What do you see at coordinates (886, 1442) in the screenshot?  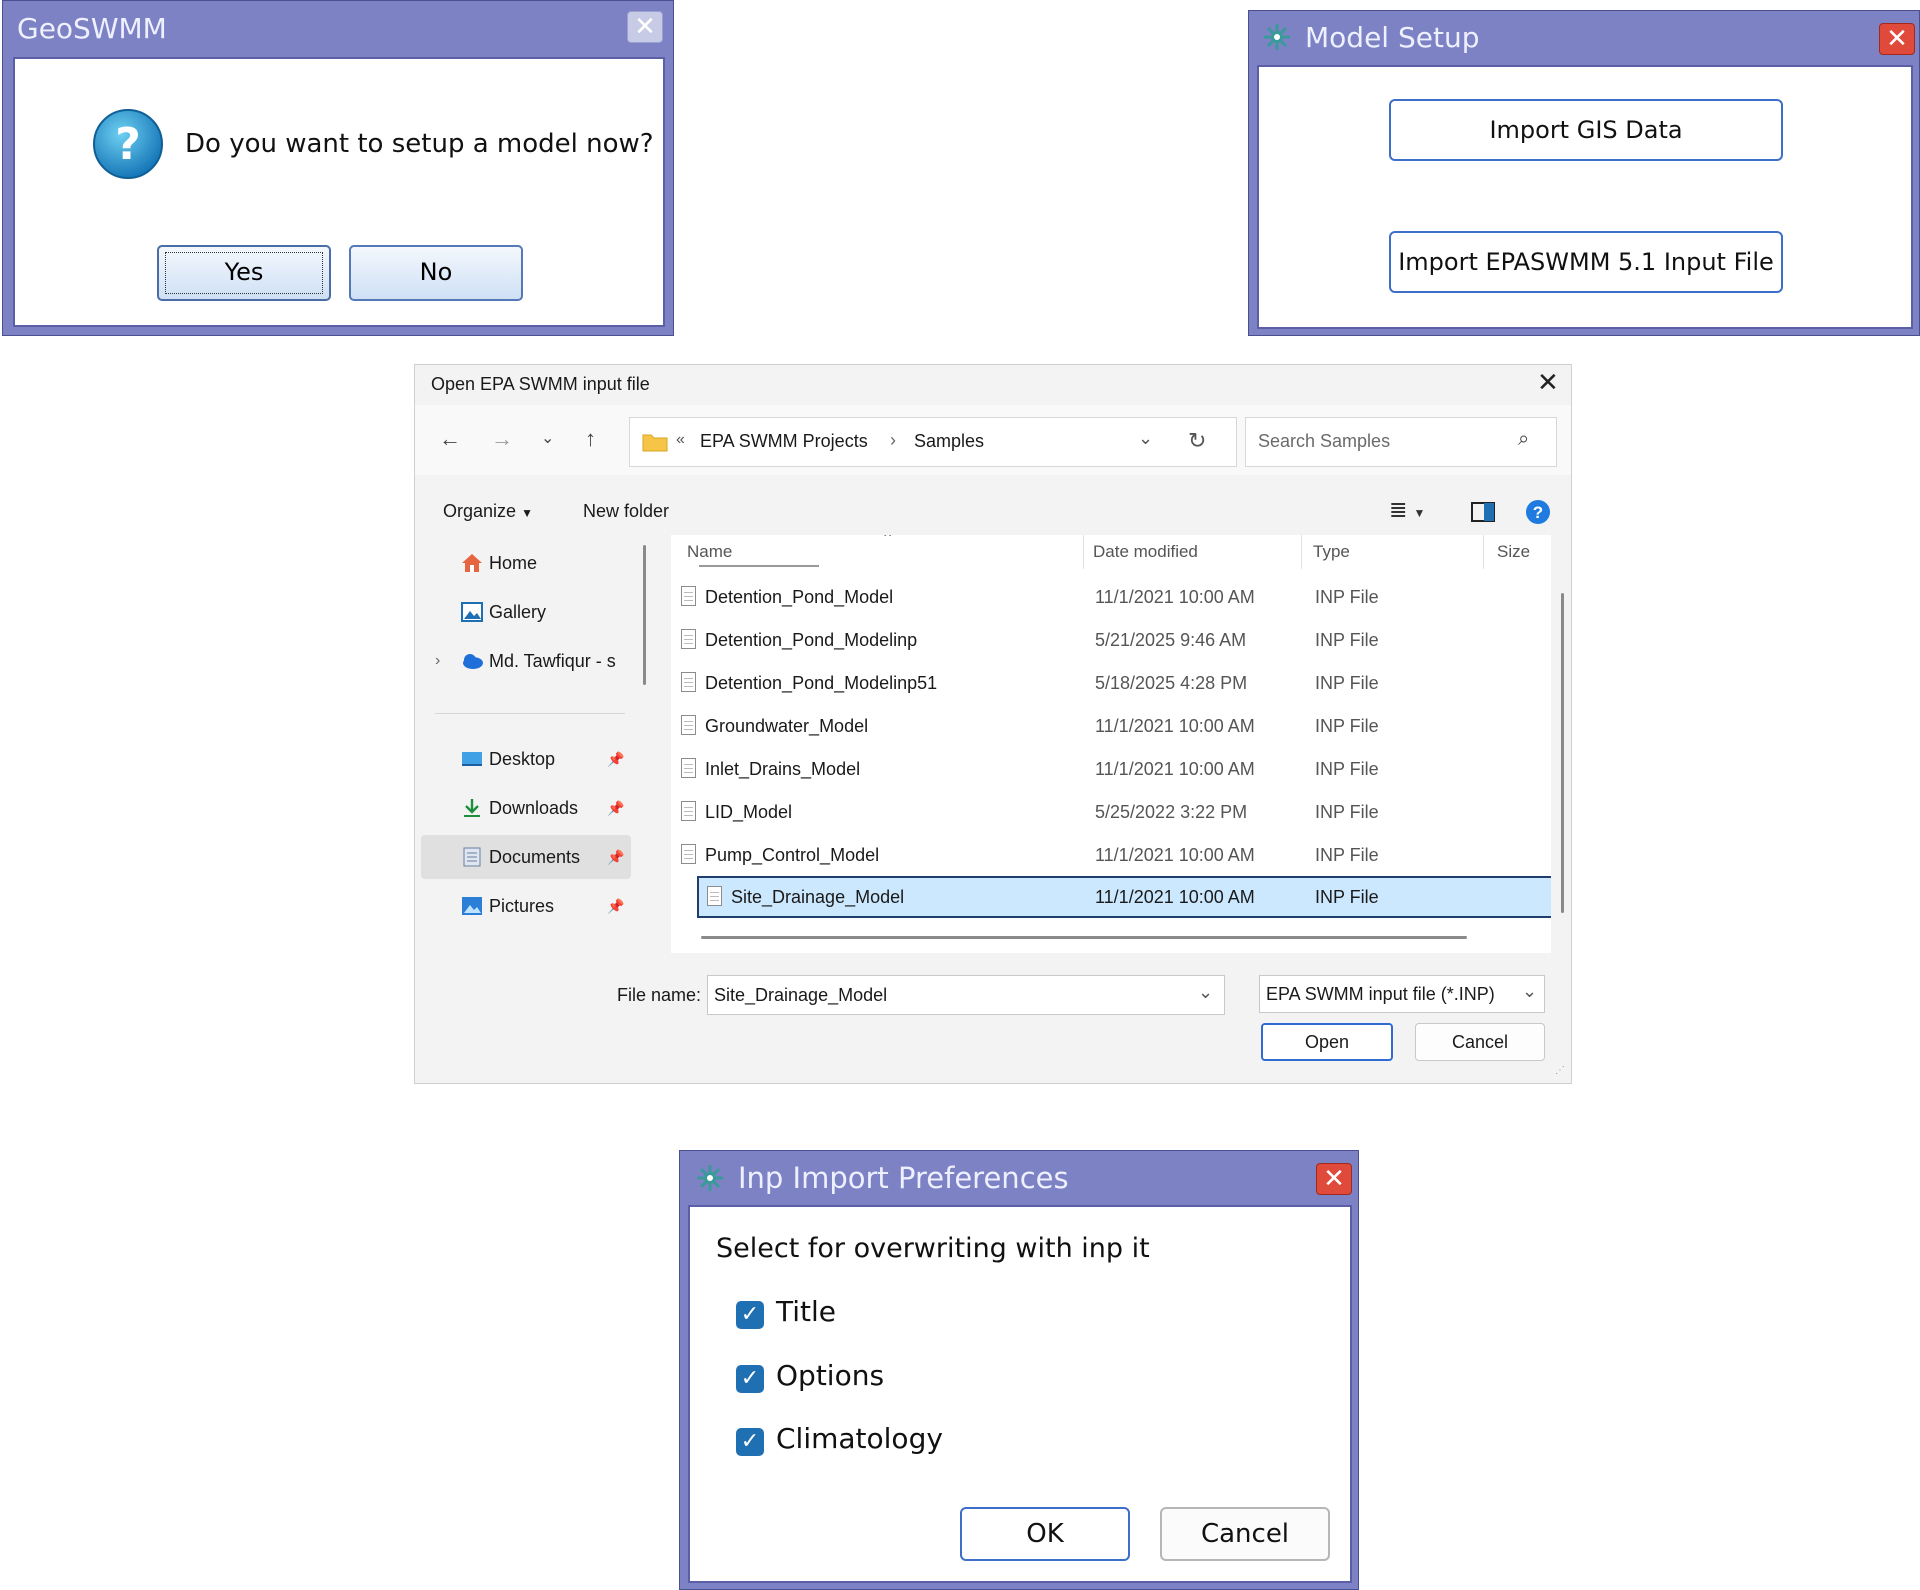 I see `checkbox-climatology: ✓ Climatology` at bounding box center [886, 1442].